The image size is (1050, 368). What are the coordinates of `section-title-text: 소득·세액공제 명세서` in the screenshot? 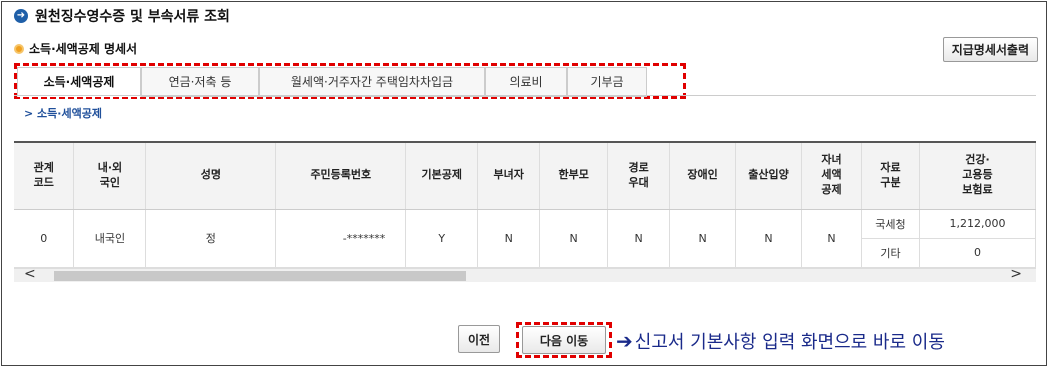 It's located at (83, 49).